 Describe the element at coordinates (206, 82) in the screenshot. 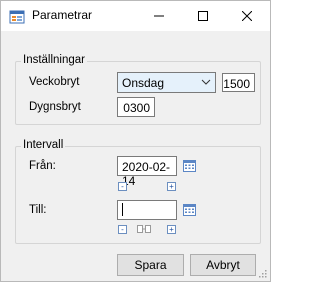

I see `chevron-down-icon` at that location.